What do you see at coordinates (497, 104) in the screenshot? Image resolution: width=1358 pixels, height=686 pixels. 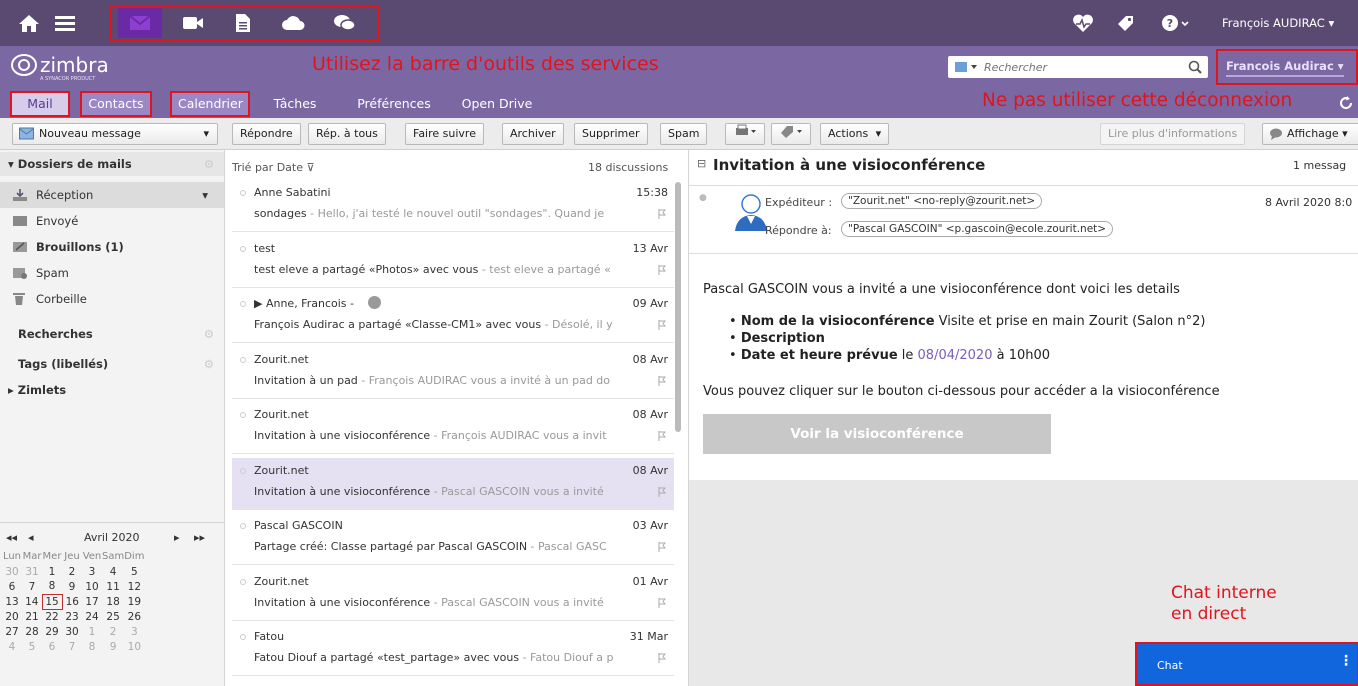 I see `tab-open-drive: Open Drive` at bounding box center [497, 104].